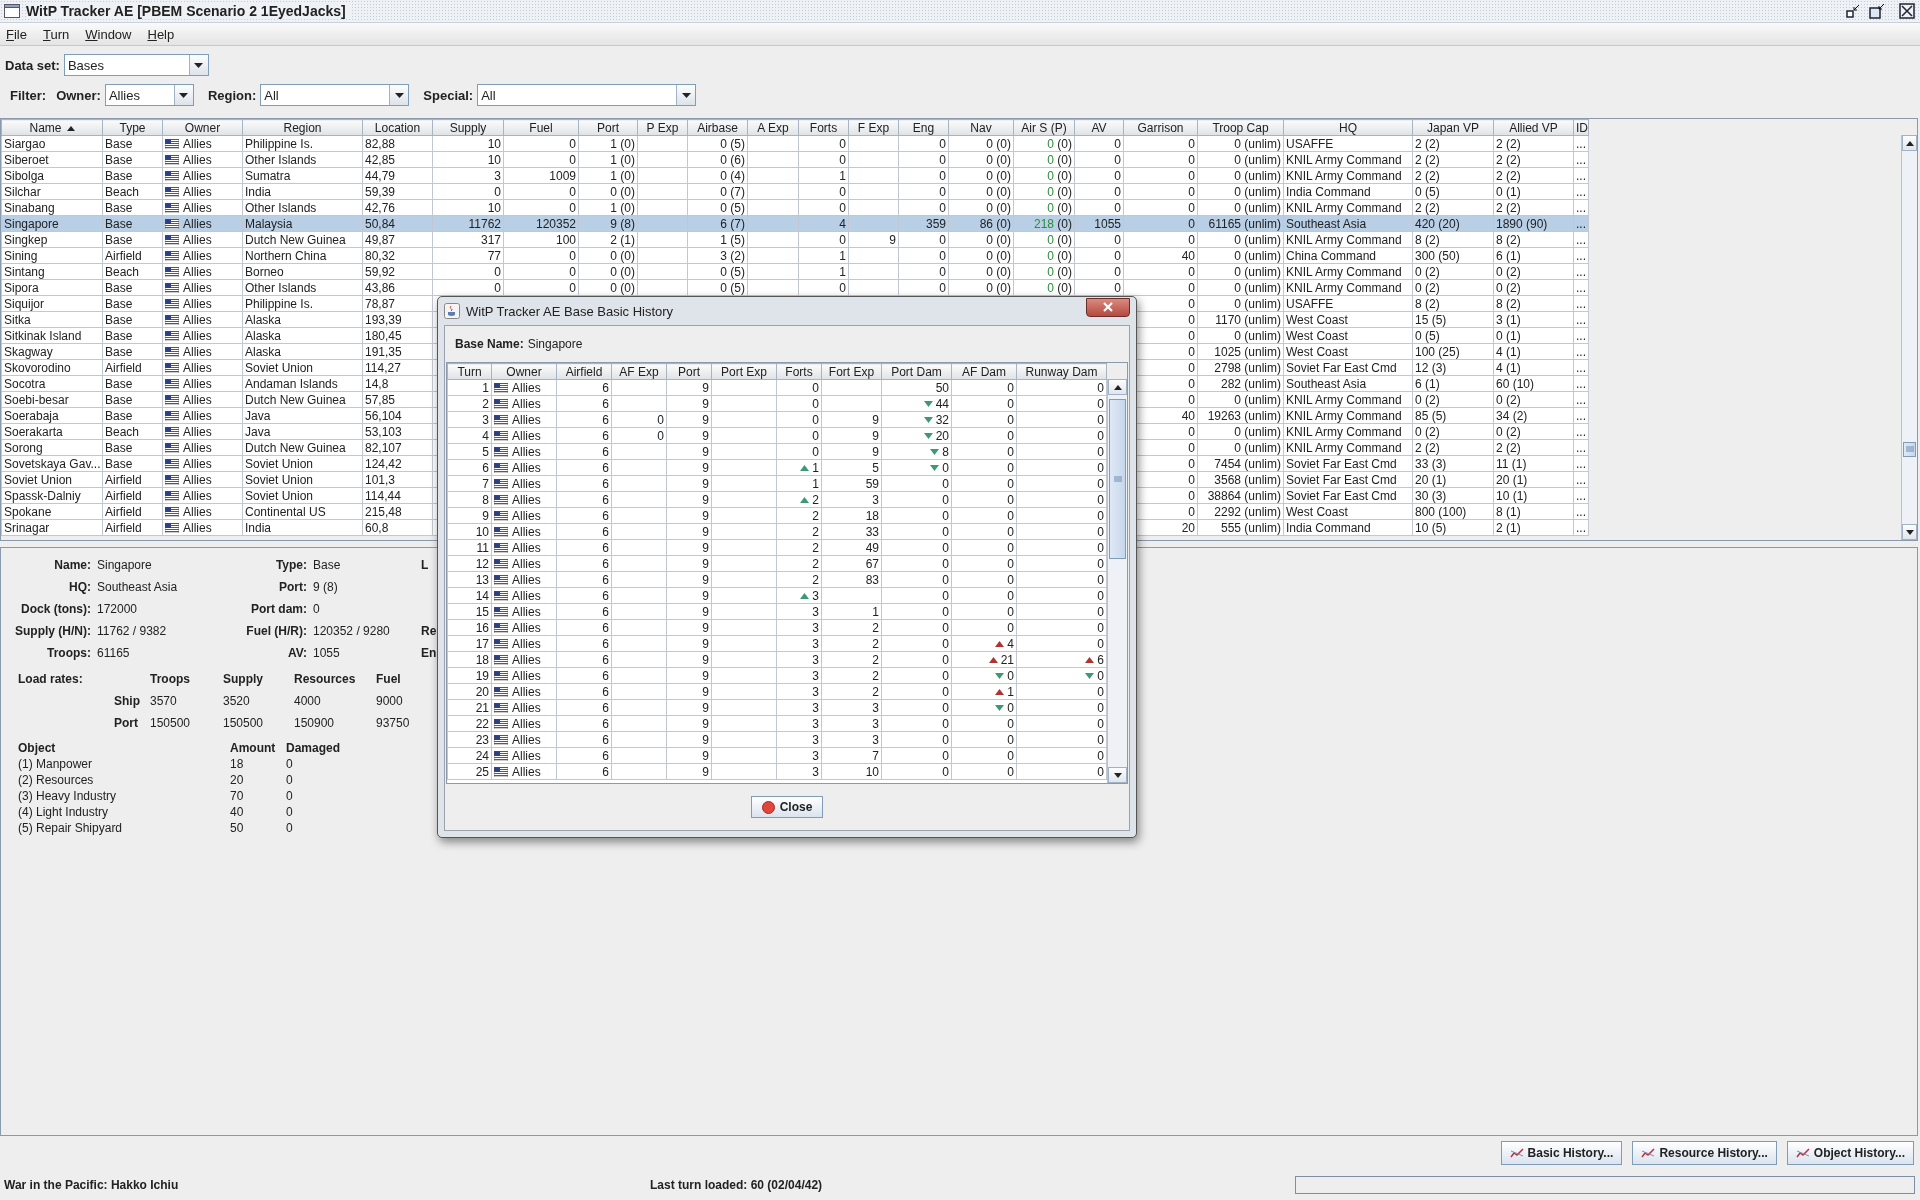  Describe the element at coordinates (52, 175) in the screenshot. I see `table-cell: Sibolga` at that location.